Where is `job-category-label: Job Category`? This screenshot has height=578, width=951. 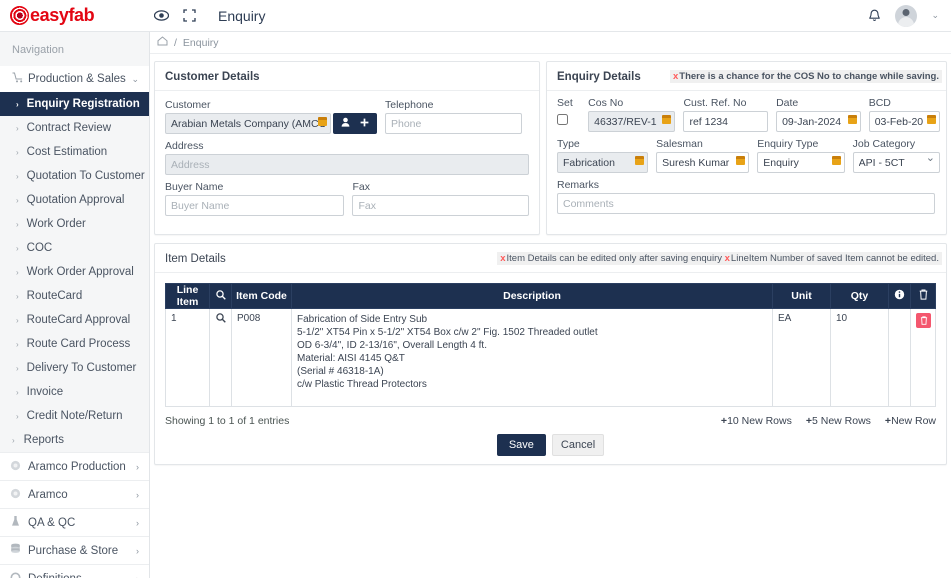
job-category-label: Job Category is located at coordinates (884, 144).